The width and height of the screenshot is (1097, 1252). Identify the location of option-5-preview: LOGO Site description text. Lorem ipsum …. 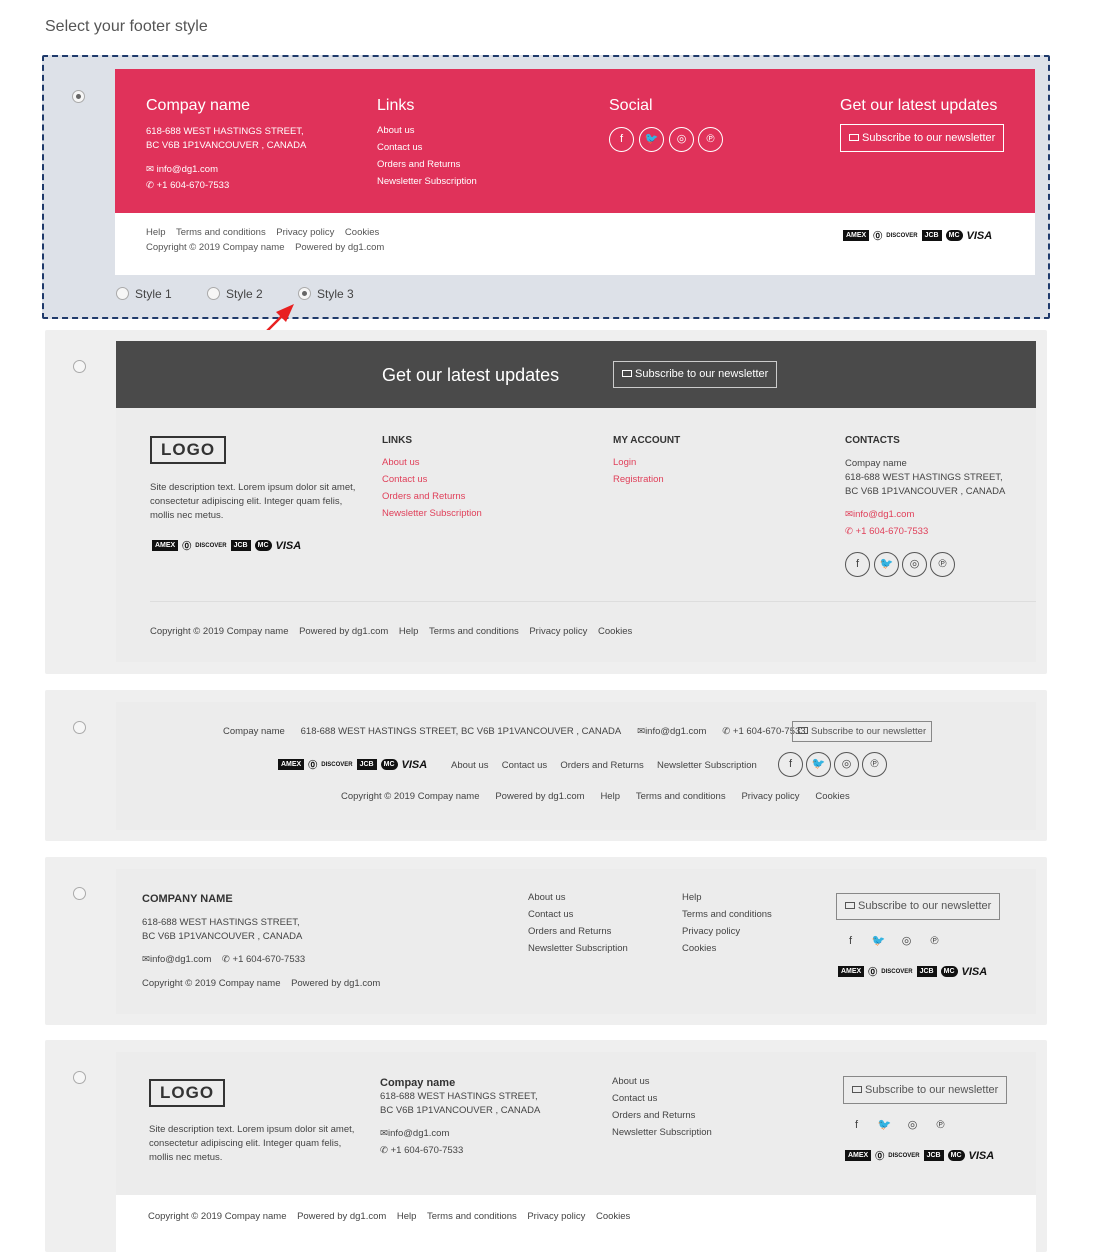
(576, 1152).